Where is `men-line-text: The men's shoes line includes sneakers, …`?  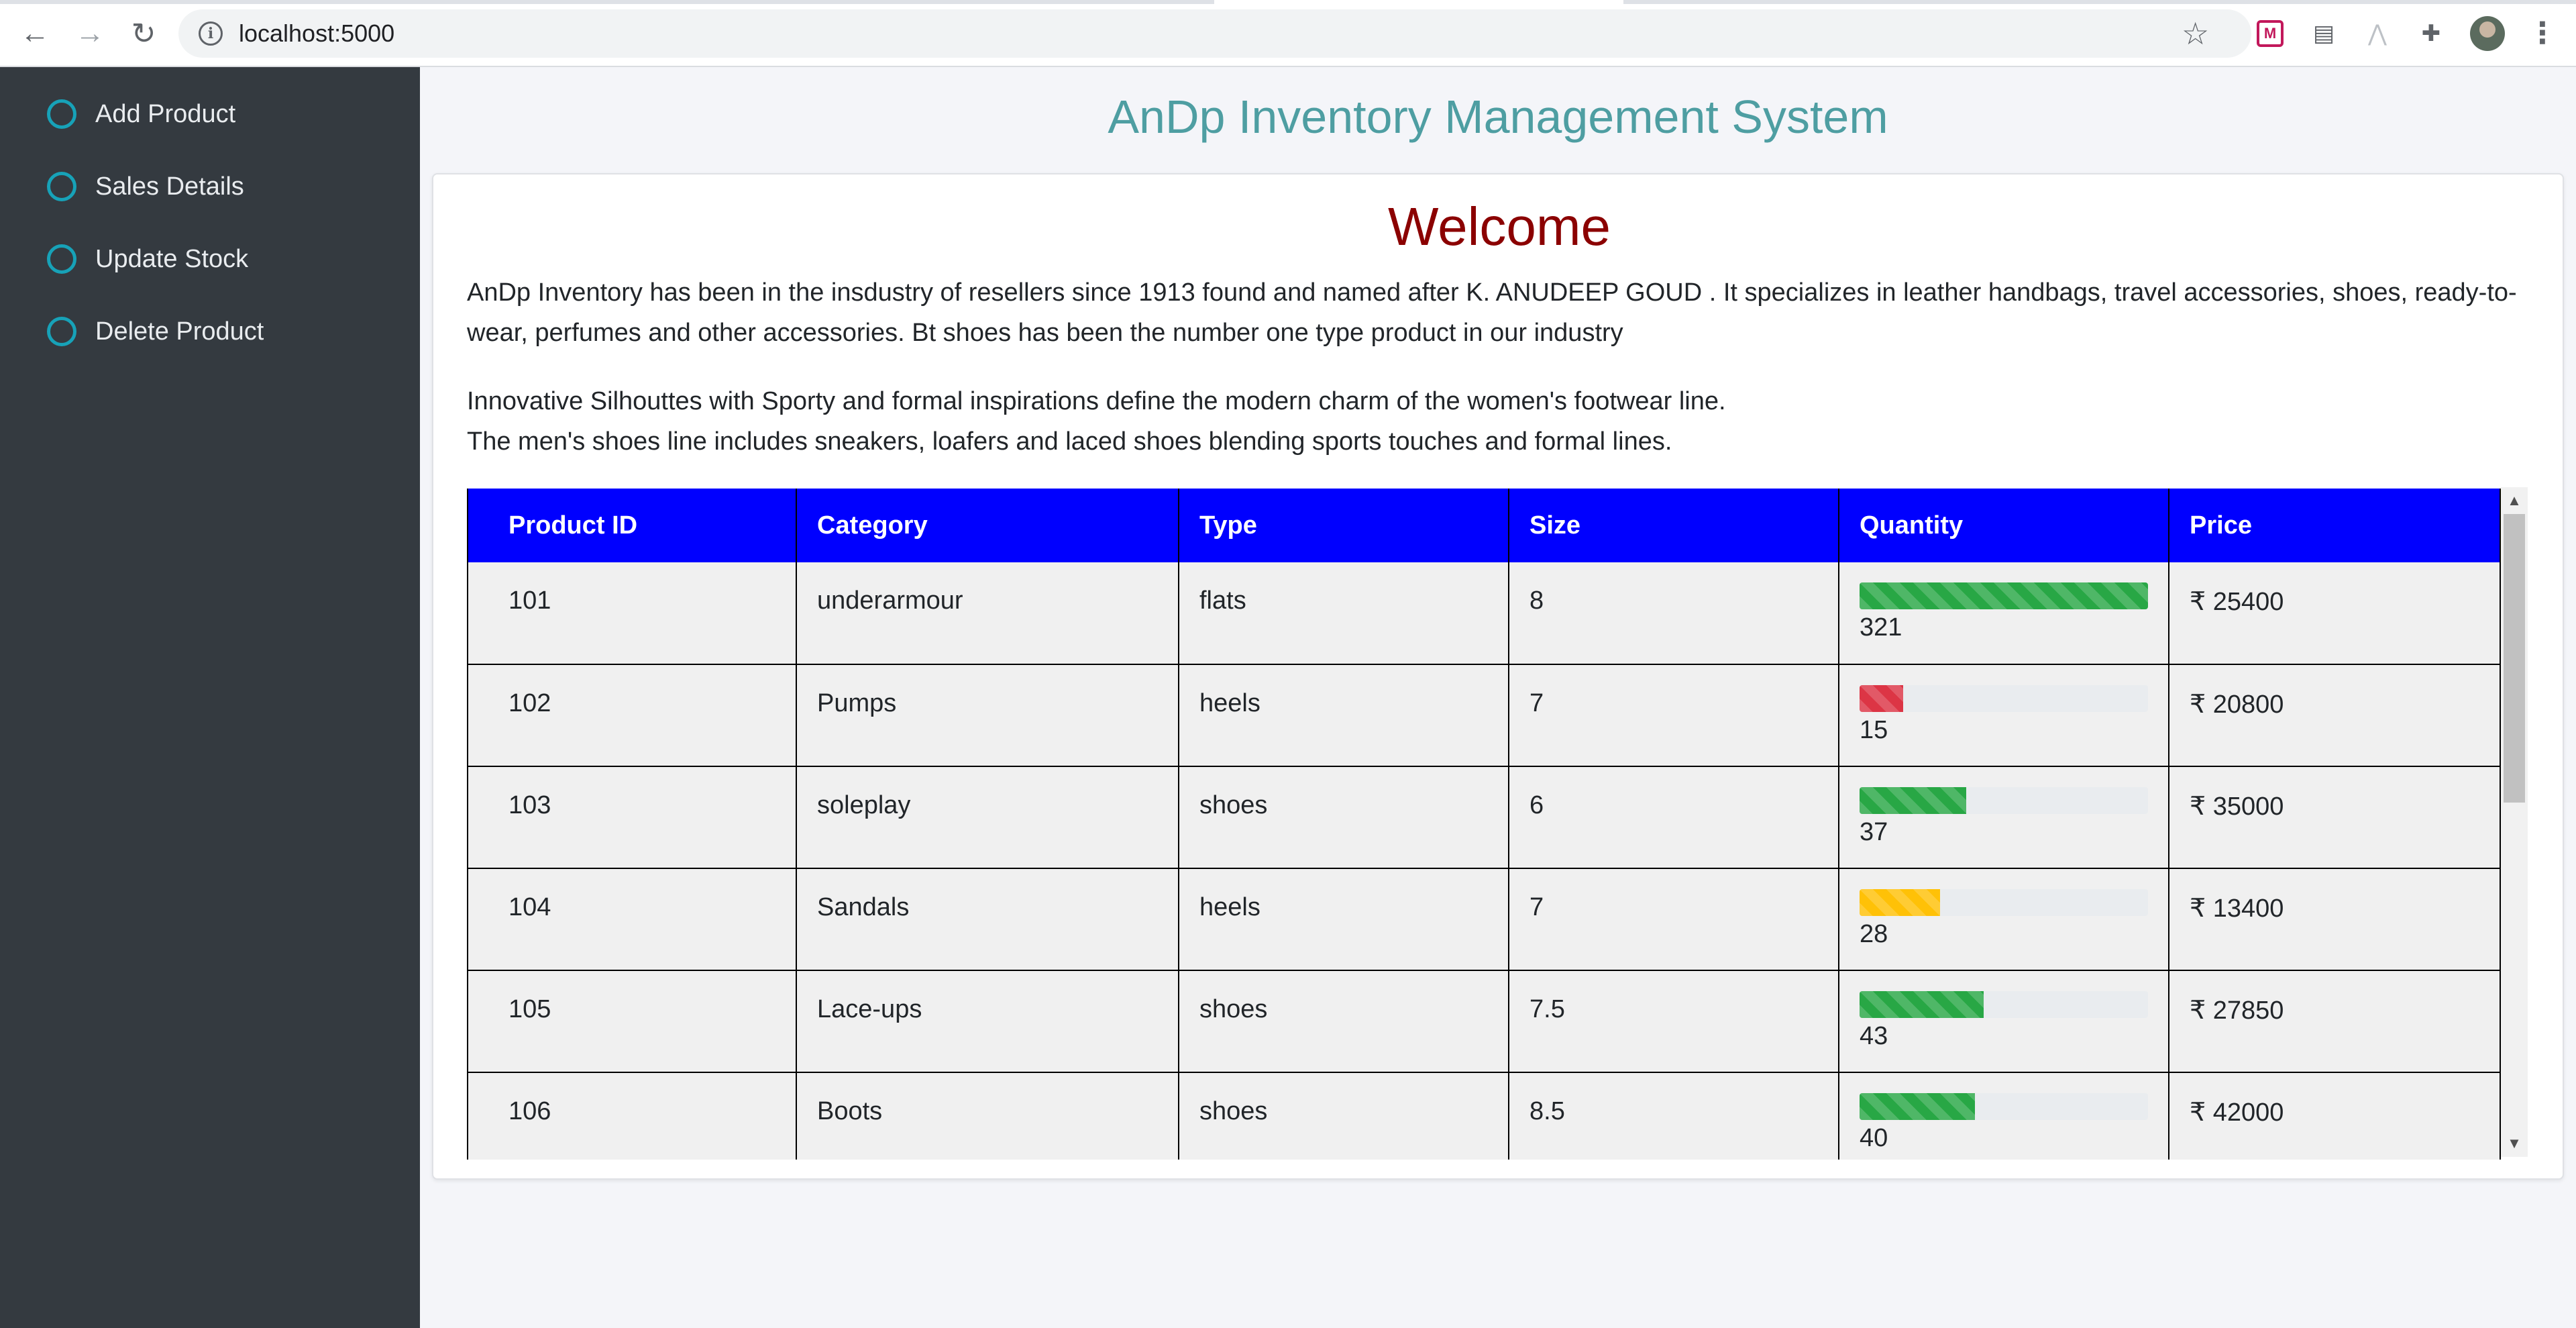 men-line-text: The men's shoes line includes sneakers, … is located at coordinates (1069, 441).